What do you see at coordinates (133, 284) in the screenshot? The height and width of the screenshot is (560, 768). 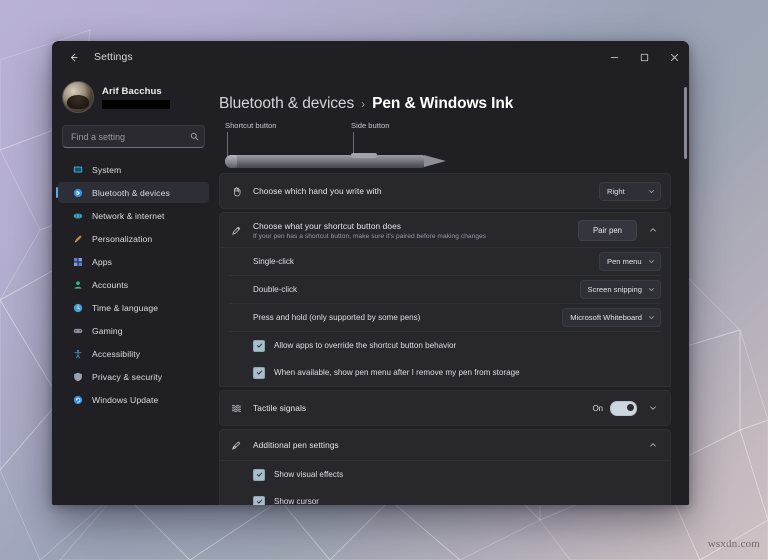 I see `sidebar-item-accounts: Accounts` at bounding box center [133, 284].